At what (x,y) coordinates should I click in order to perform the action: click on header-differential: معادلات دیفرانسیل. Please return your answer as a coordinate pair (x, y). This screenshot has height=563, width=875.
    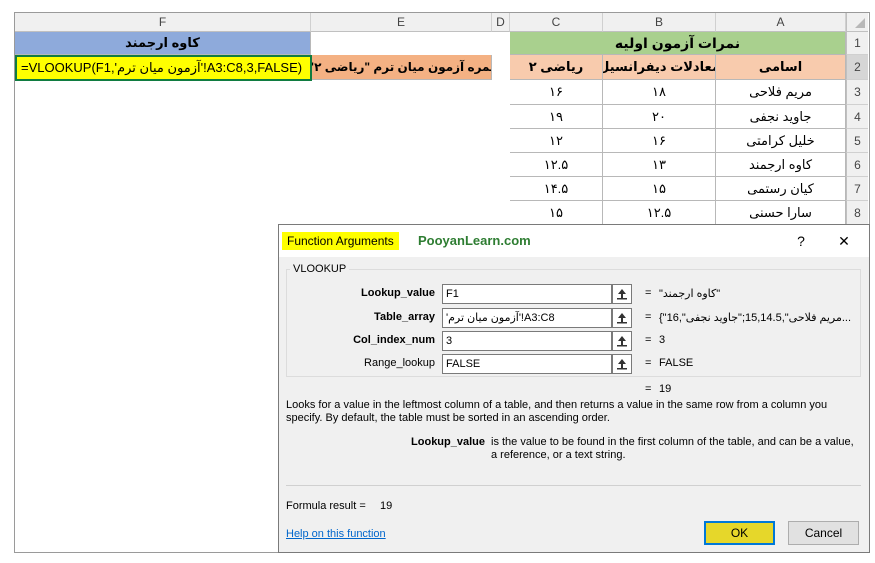
    Looking at the image, I should click on (659, 67).